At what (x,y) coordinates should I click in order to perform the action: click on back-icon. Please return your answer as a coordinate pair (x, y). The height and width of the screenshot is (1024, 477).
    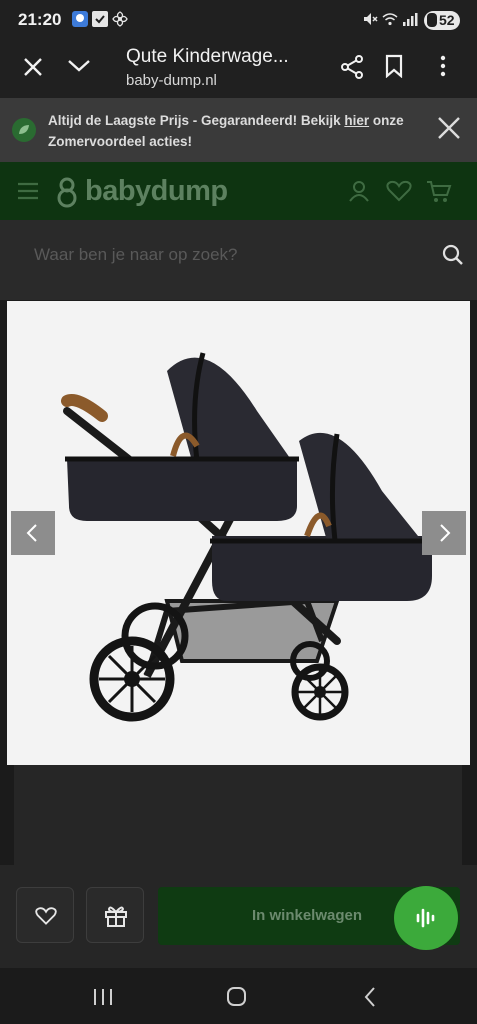
    Looking at the image, I should click on (370, 997).